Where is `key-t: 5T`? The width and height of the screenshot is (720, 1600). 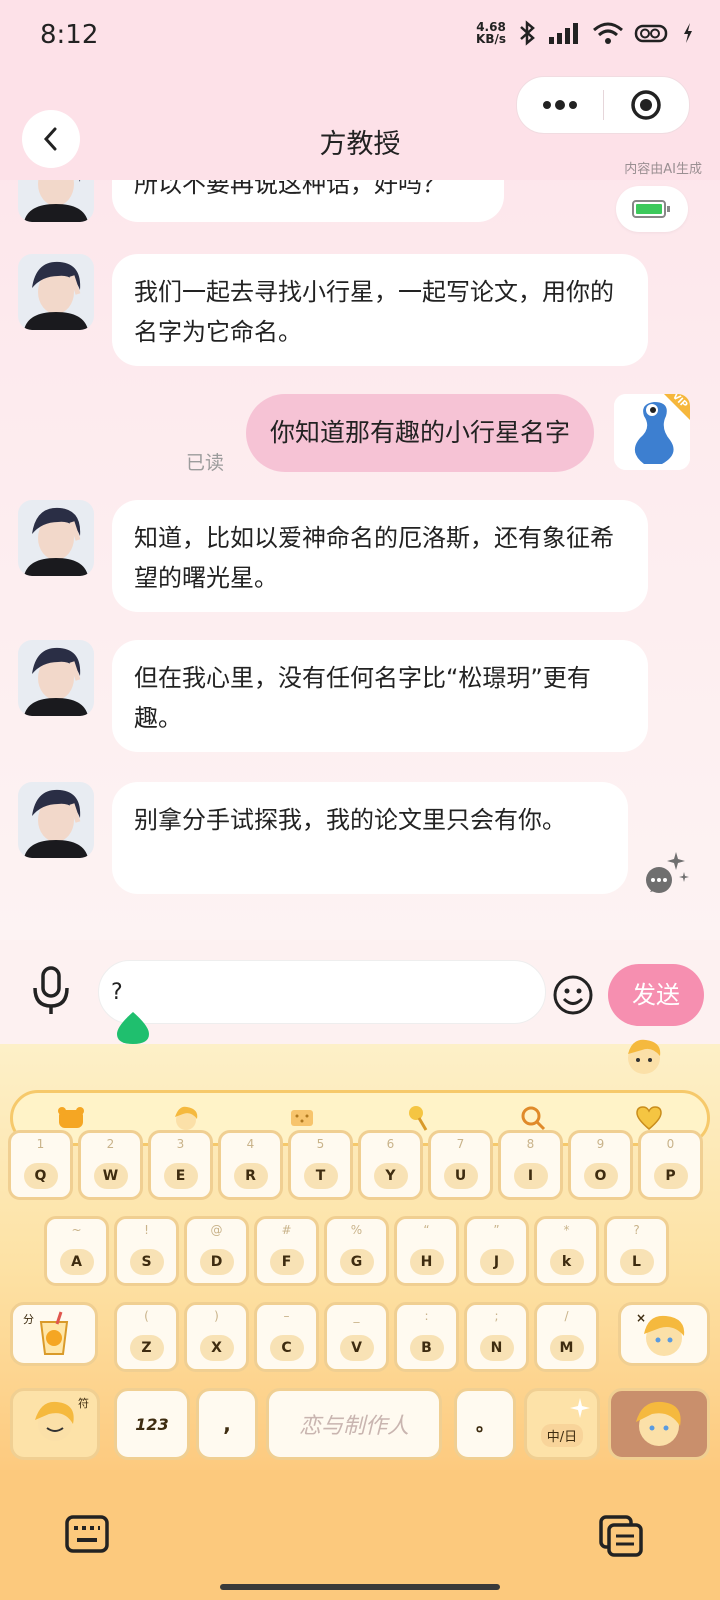
key-t: 5T is located at coordinates (320, 1165).